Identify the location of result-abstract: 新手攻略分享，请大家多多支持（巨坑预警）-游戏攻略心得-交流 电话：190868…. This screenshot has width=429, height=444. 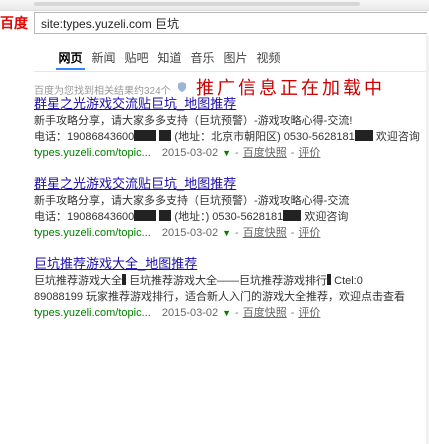
(231, 209).